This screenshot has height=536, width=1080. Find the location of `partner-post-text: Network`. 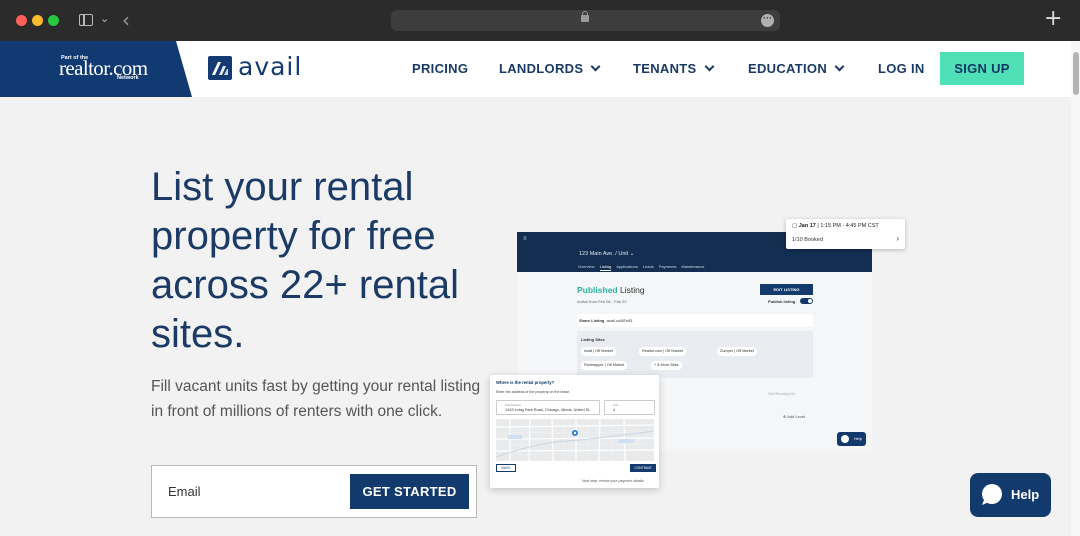

partner-post-text: Network is located at coordinates (128, 78).